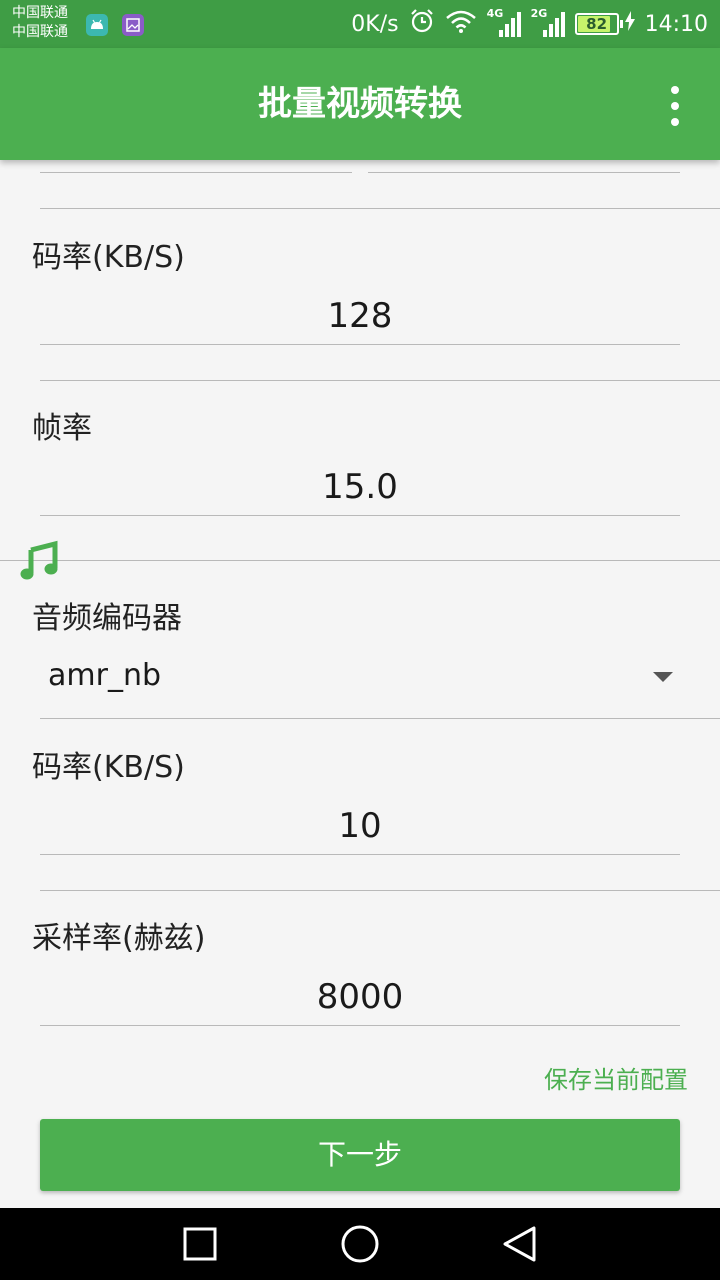  I want to click on signal-4g-icon: 4G, so click(503, 23).